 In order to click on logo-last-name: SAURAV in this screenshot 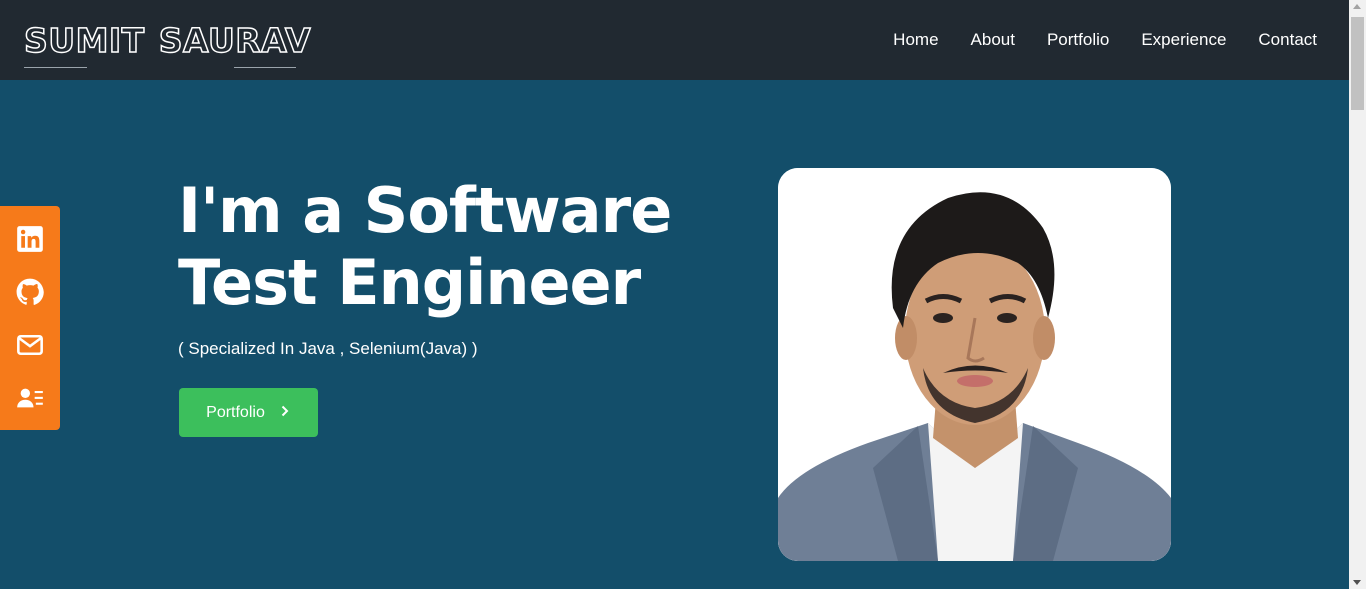, I will do `click(235, 40)`.